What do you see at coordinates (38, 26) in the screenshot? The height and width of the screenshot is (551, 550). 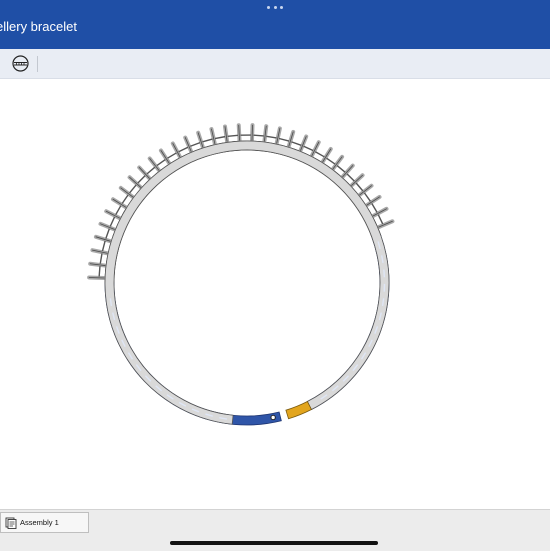 I see `document-title: ellery bracelet` at bounding box center [38, 26].